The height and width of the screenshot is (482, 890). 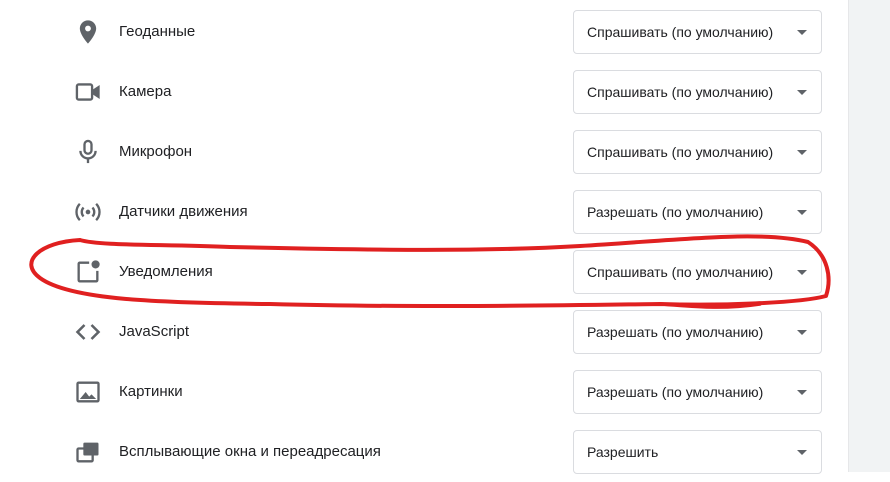 What do you see at coordinates (88, 332) in the screenshot?
I see `code-icon` at bounding box center [88, 332].